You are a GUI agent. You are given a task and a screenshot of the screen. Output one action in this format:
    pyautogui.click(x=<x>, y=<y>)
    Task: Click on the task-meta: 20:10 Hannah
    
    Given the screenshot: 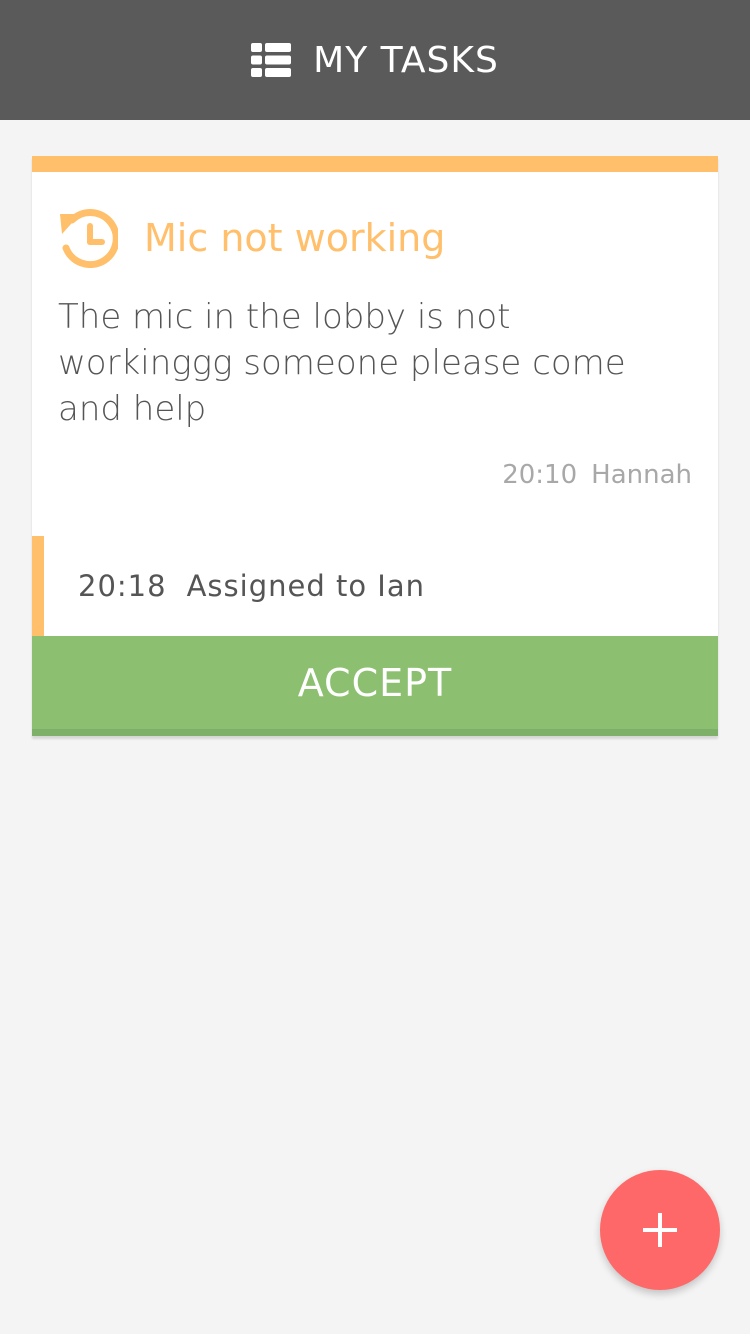 What is the action you would take?
    pyautogui.click(x=375, y=469)
    